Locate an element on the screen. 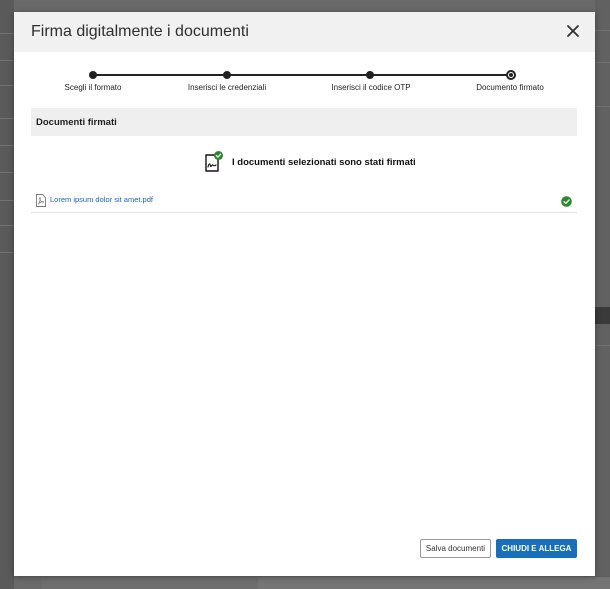 This screenshot has width=610, height=589. modal-header: Firma digitalmente i documenti is located at coordinates (304, 32).